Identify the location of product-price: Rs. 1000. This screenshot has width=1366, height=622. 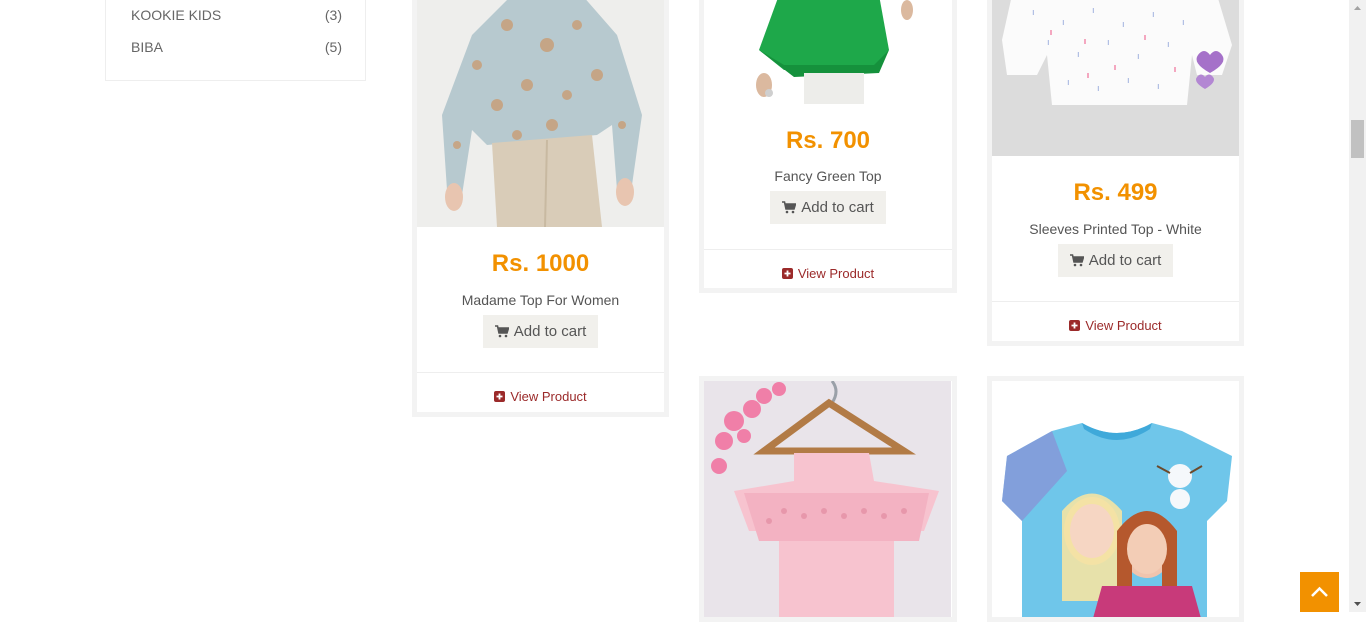
(540, 263).